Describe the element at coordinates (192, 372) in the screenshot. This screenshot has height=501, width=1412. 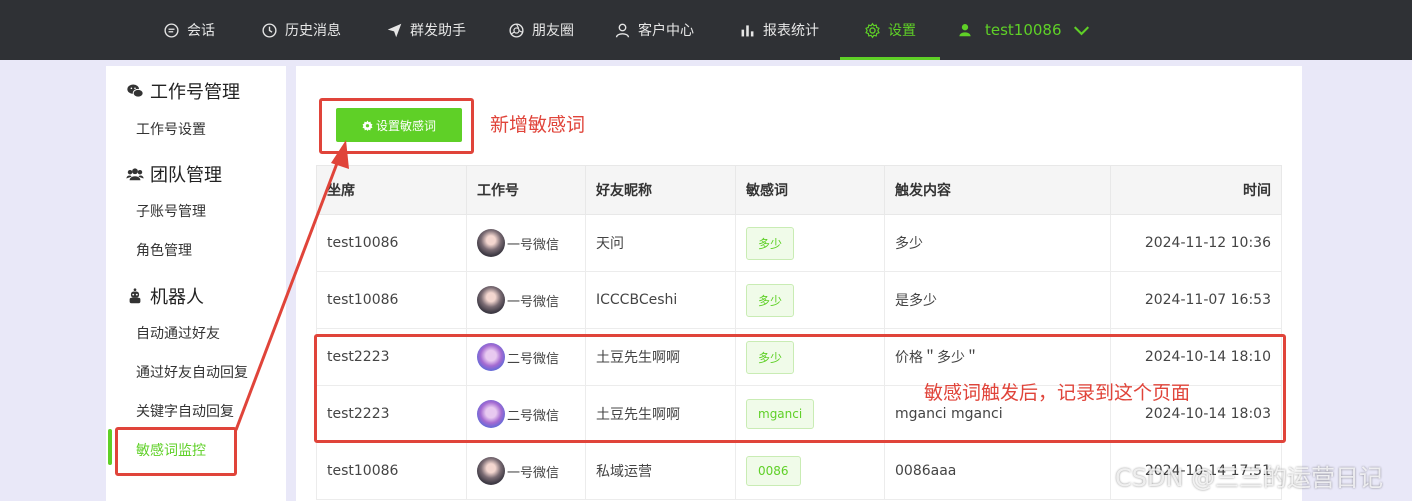
I see `sidebar-item-auto-reply-new-friends: 通过好友自动回复` at that location.